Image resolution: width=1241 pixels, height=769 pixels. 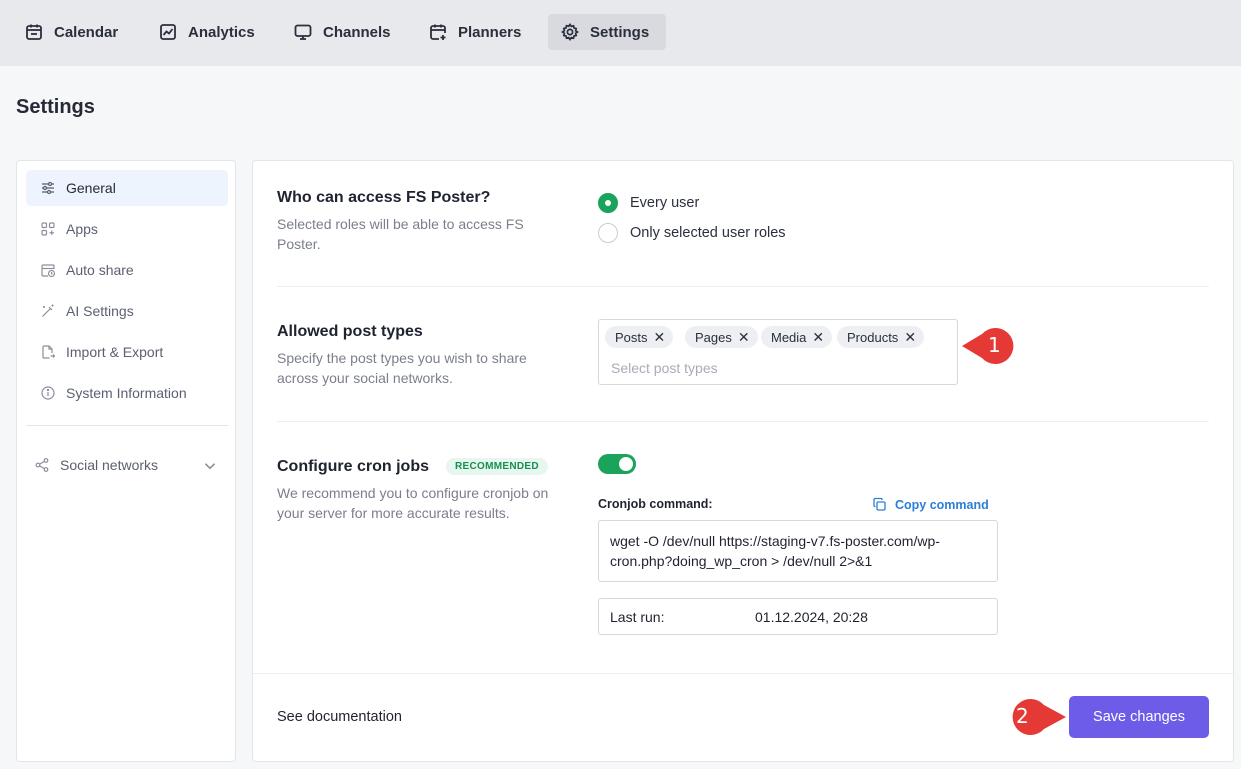 What do you see at coordinates (1022, 716) in the screenshot?
I see `annotation-number-2: 2` at bounding box center [1022, 716].